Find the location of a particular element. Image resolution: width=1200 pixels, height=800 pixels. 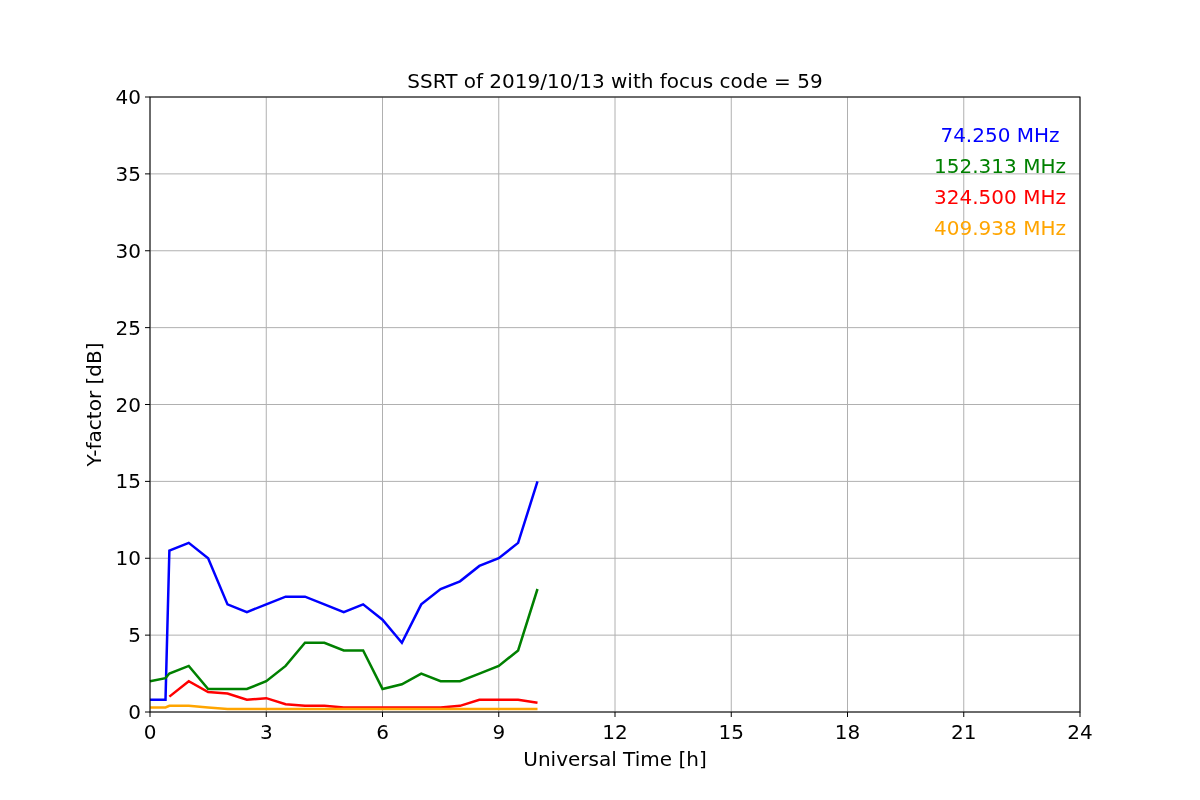

x-tick-label: 21 is located at coordinates (964, 732).